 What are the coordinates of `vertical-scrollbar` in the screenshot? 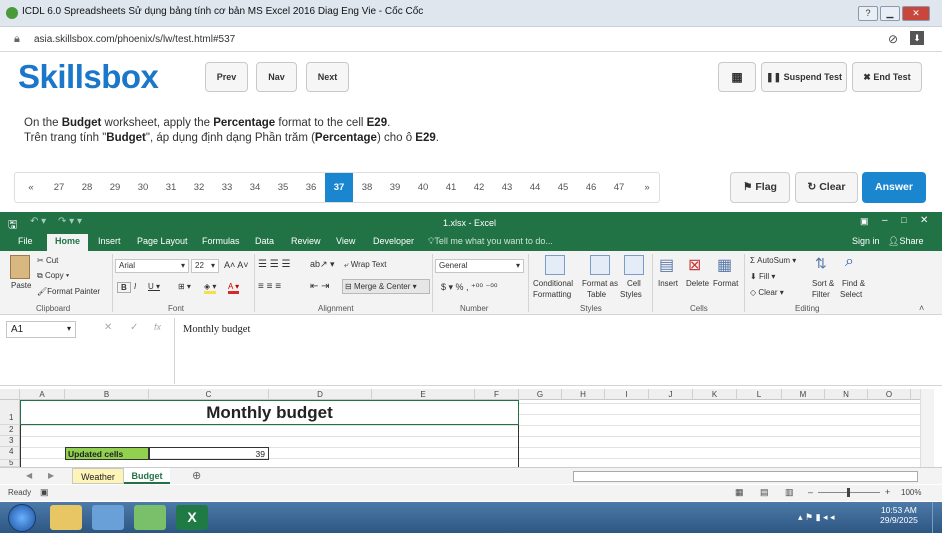 It's located at (927, 428).